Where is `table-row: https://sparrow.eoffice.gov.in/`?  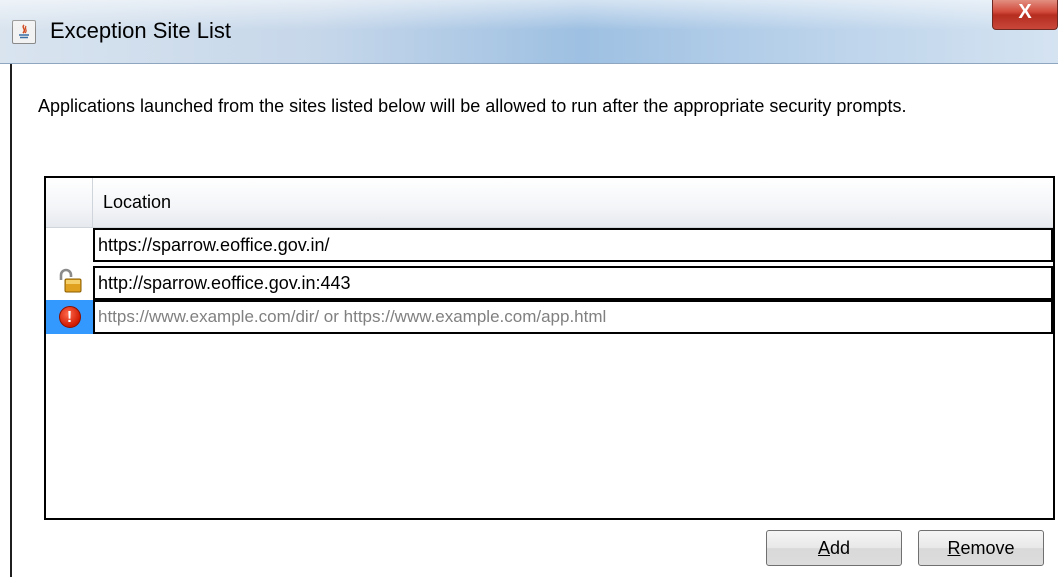
table-row: https://sparrow.eoffice.gov.in/ is located at coordinates (549, 245).